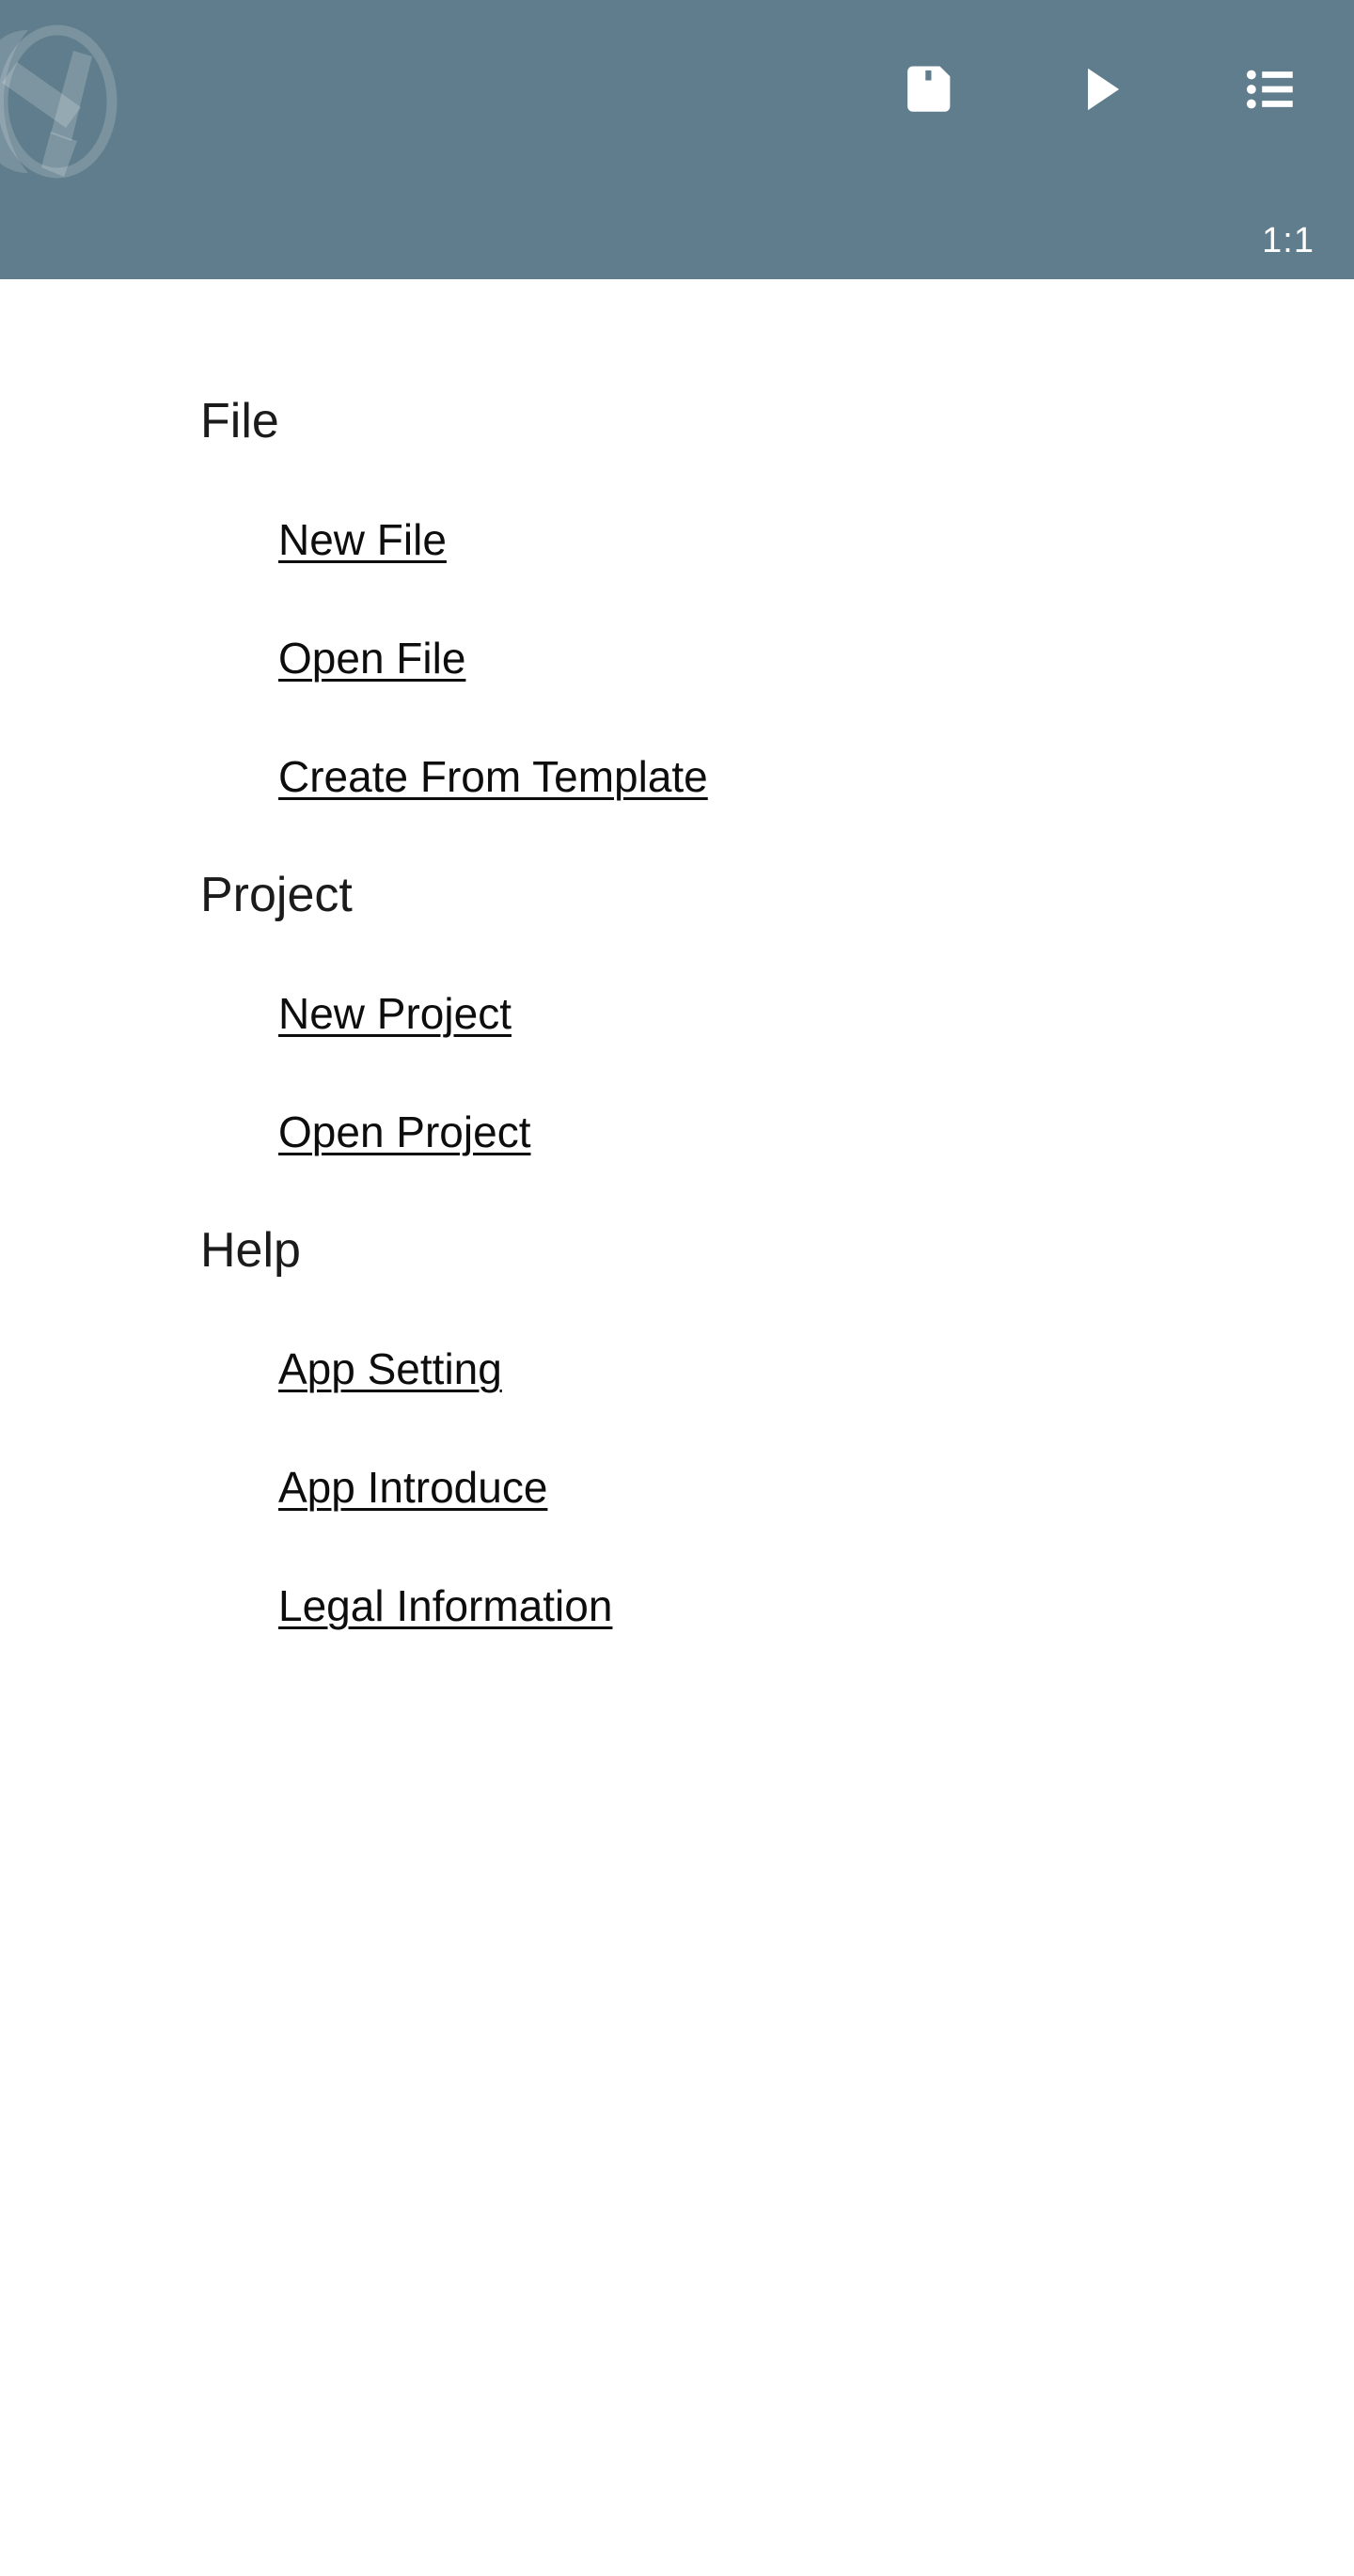  What do you see at coordinates (276, 895) in the screenshot?
I see `section-title-project: Project` at bounding box center [276, 895].